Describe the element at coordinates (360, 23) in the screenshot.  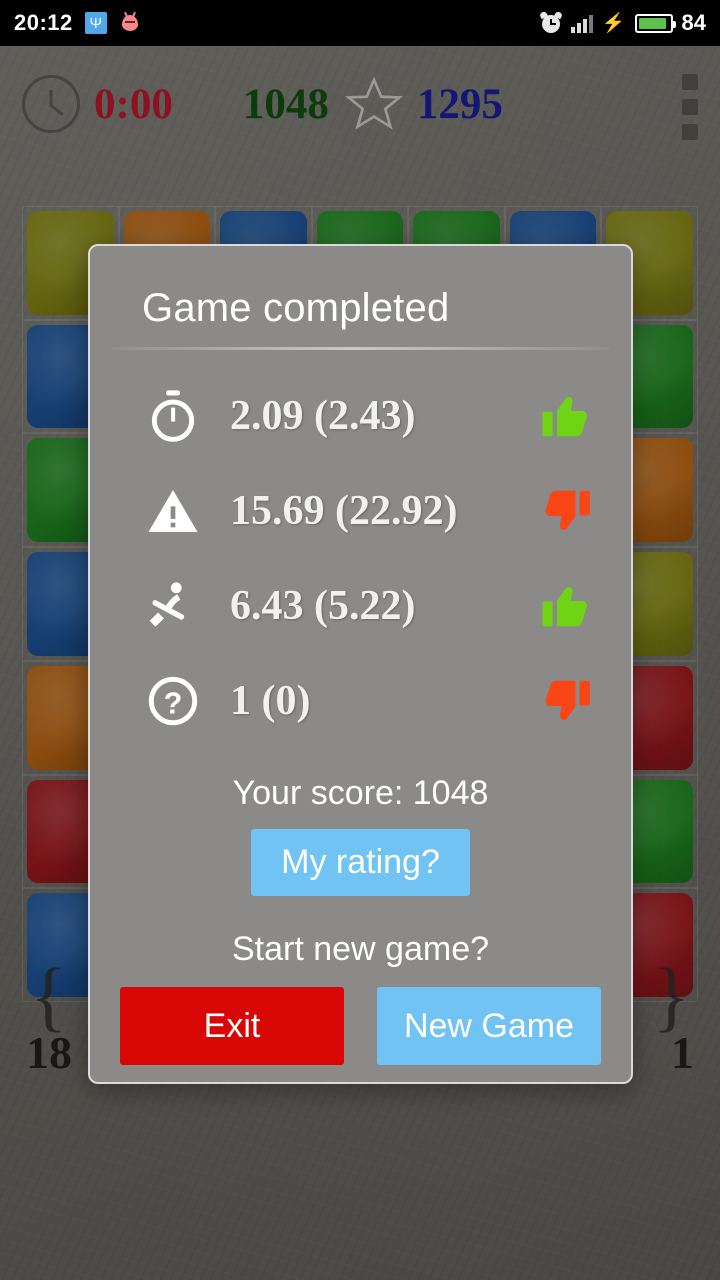
I see `status-bar: 20:12 Ψ ⚡ 84` at that location.